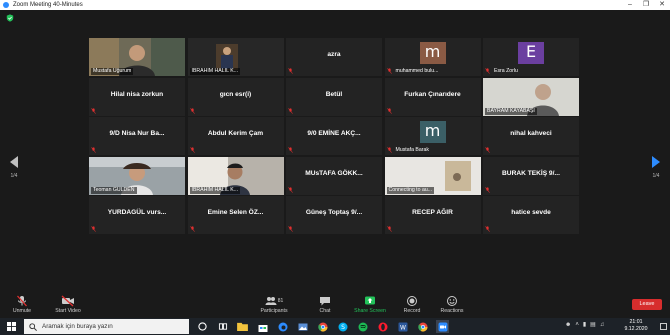 The image size is (670, 335). I want to click on minimize-icon: –, so click(630, 5).